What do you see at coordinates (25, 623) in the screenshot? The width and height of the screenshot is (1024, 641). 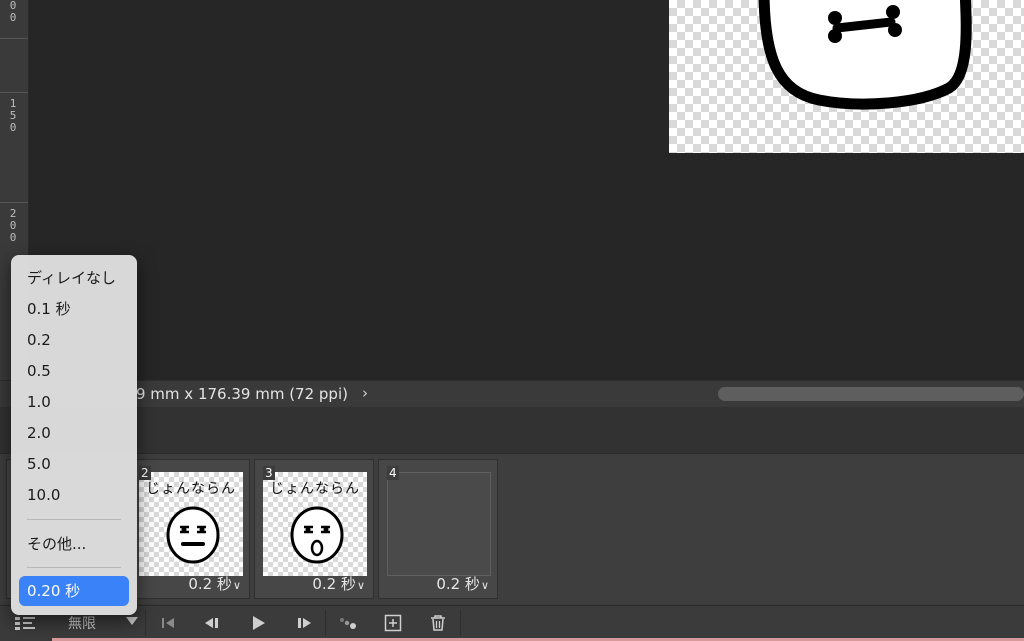 I see `timeline-mode-icon` at bounding box center [25, 623].